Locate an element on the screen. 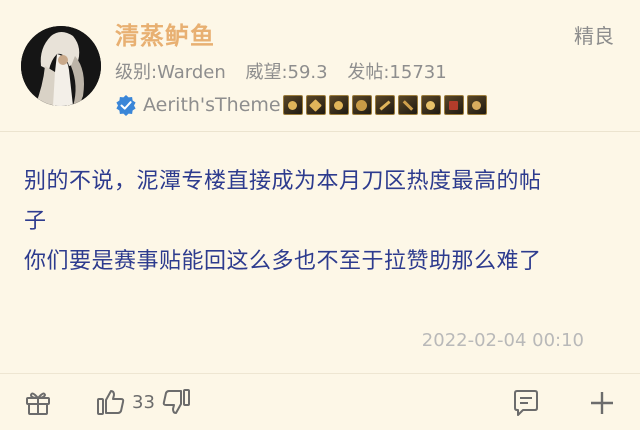 The image size is (640, 430). post-count-text: 发帖:15731 is located at coordinates (397, 72).